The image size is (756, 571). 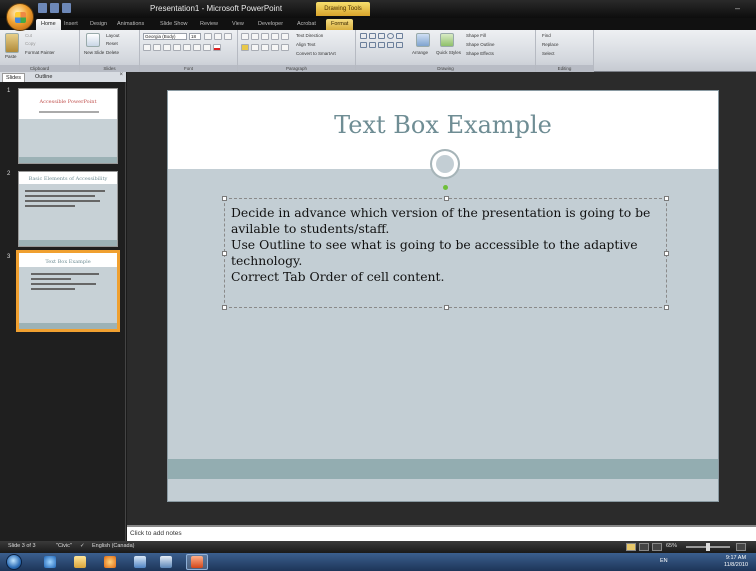 I want to click on clock: 9:17 AM 11/8/2010, so click(x=736, y=562).